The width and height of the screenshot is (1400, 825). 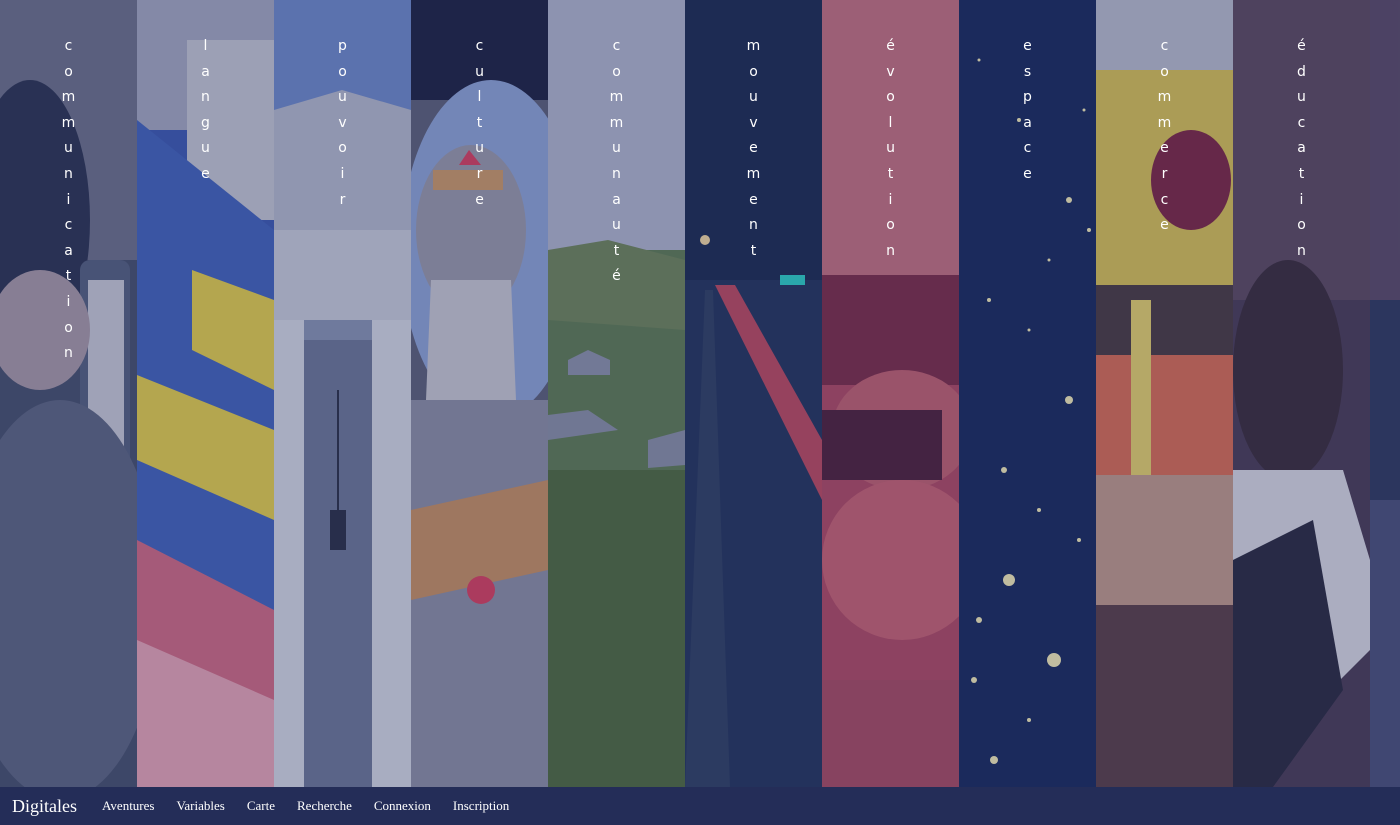 I want to click on label-letter: l, so click(x=479, y=97).